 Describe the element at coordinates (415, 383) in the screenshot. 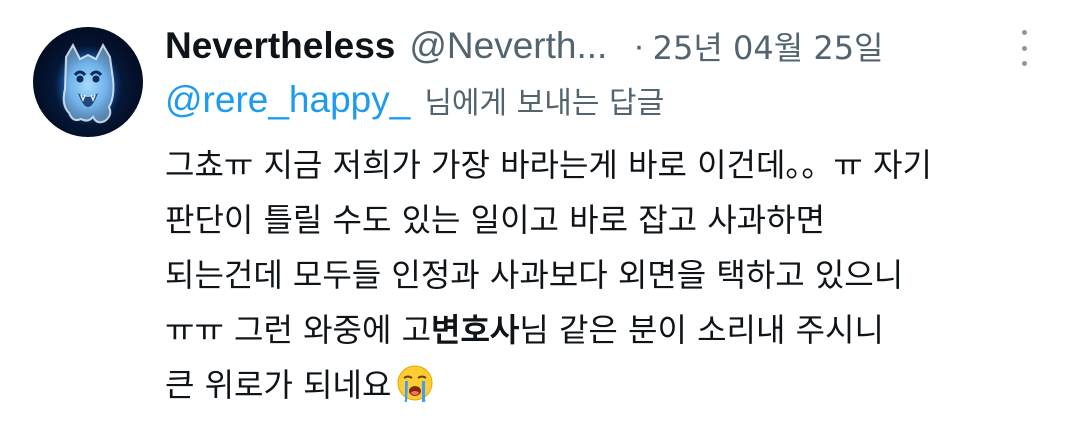

I see `loudly-crying-face-emoji-icon` at that location.